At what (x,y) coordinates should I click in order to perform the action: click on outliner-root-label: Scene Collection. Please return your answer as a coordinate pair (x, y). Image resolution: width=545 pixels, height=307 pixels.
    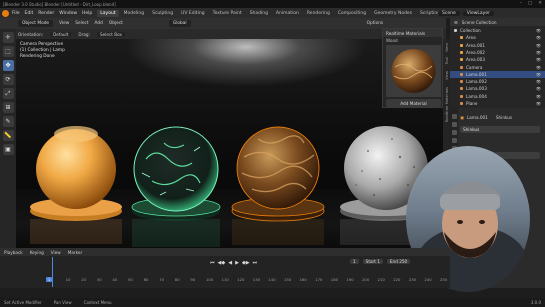
    Looking at the image, I should click on (479, 22).